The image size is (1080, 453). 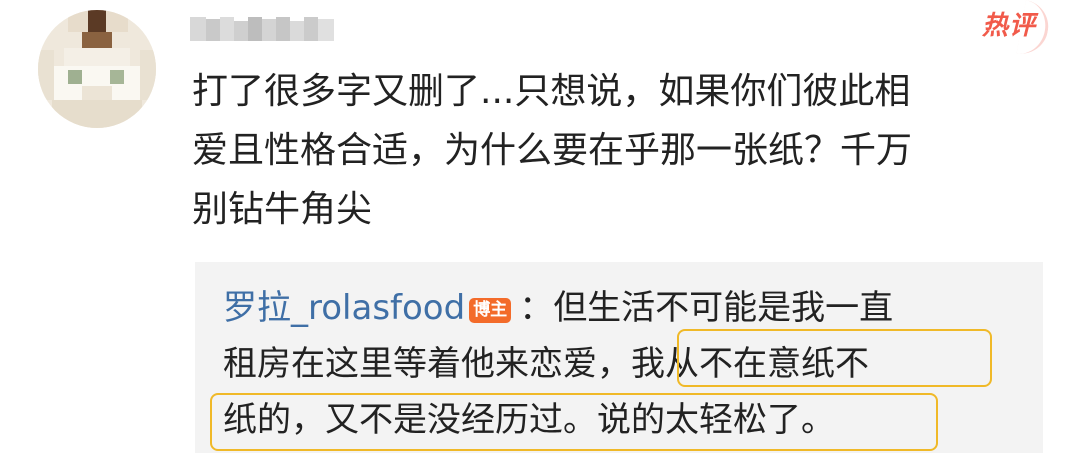 What do you see at coordinates (529, 420) in the screenshot?
I see `reply-line-3-highlight: 纸的，又不是没经历过。说的太轻松了。` at bounding box center [529, 420].